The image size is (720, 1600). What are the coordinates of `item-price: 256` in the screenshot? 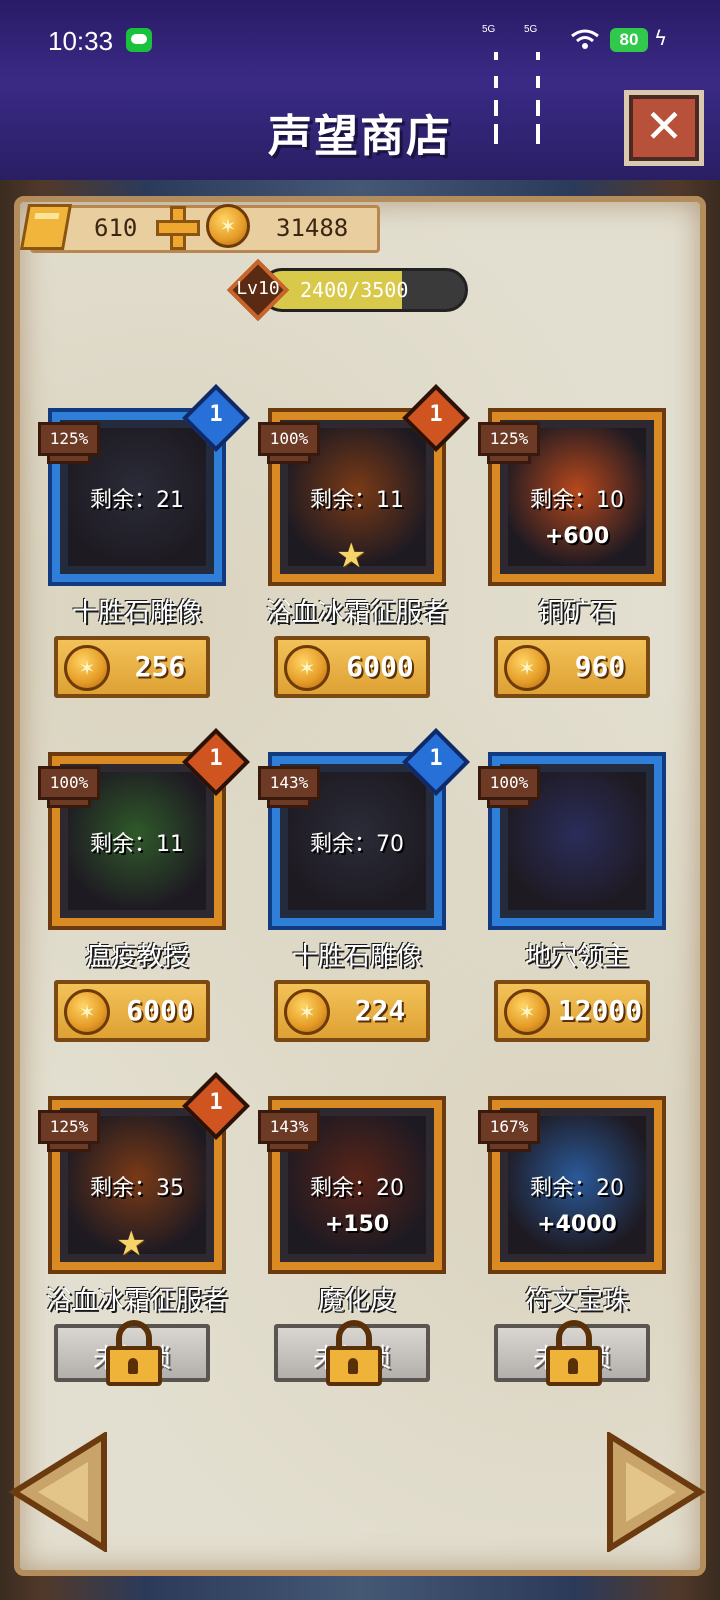 It's located at (160, 666).